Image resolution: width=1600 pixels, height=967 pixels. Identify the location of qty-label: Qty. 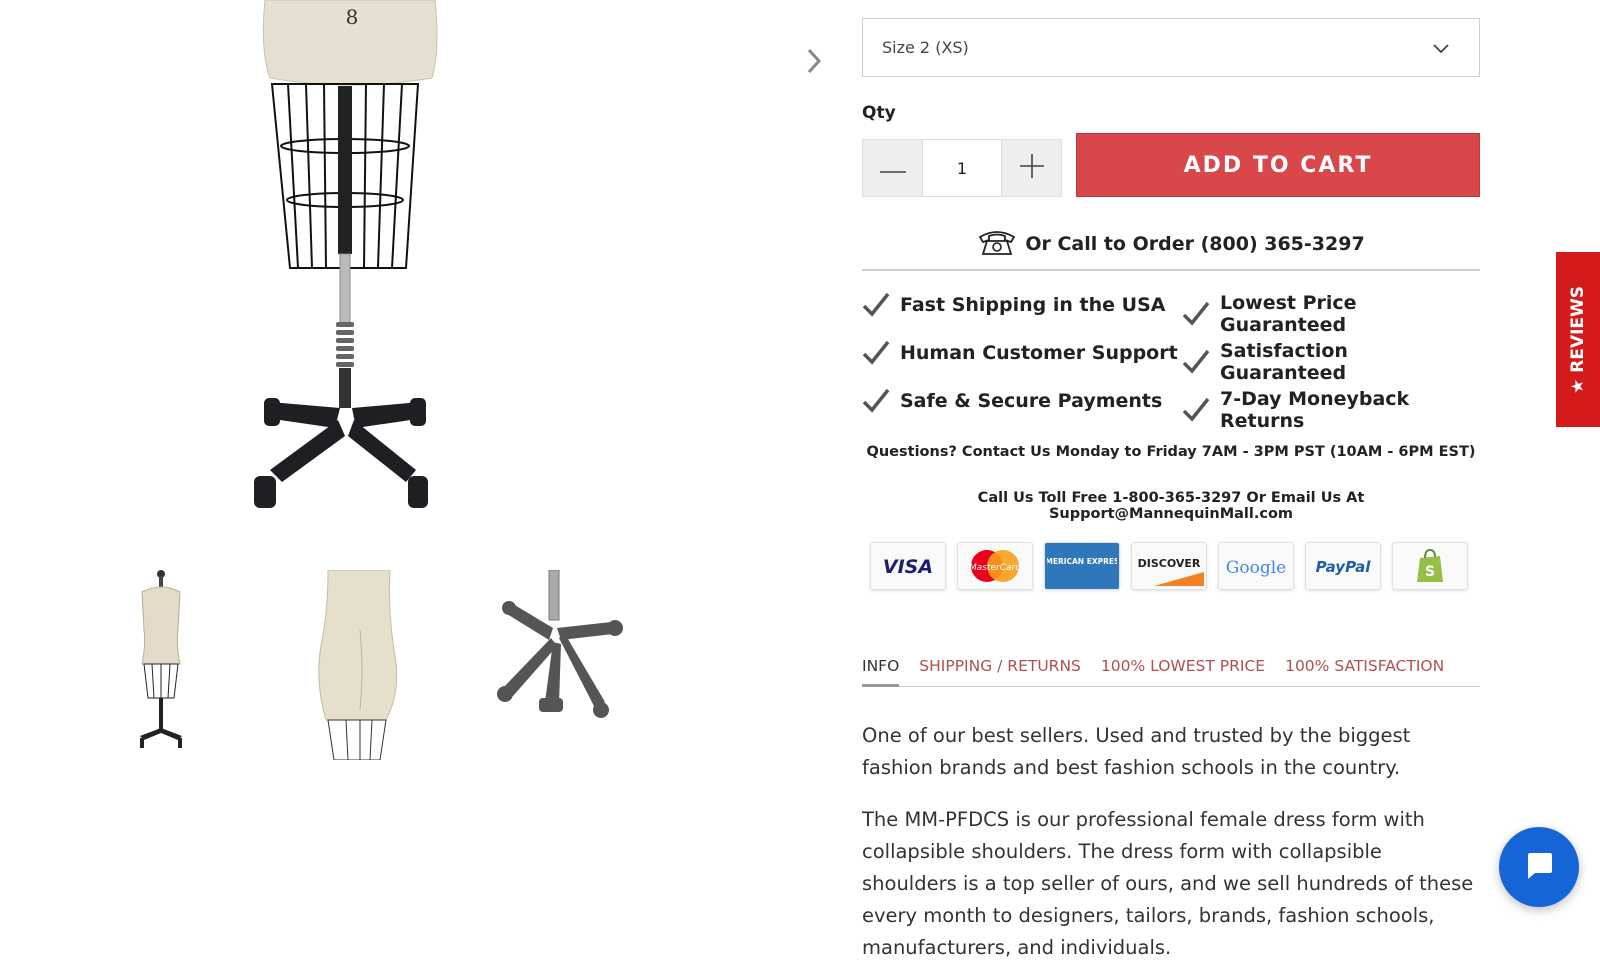
(879, 113).